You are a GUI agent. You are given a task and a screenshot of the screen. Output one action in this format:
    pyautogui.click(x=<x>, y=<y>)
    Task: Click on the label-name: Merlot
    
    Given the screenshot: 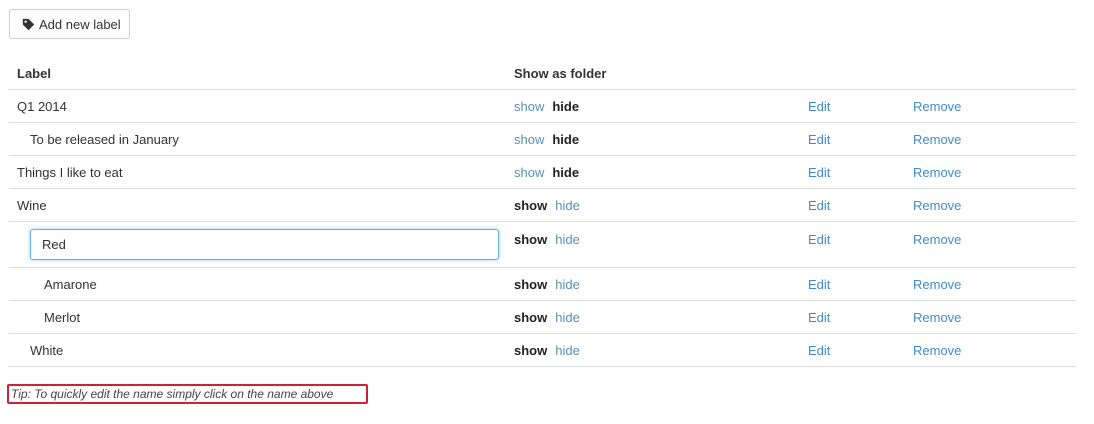 What is the action you would take?
    pyautogui.click(x=48, y=317)
    